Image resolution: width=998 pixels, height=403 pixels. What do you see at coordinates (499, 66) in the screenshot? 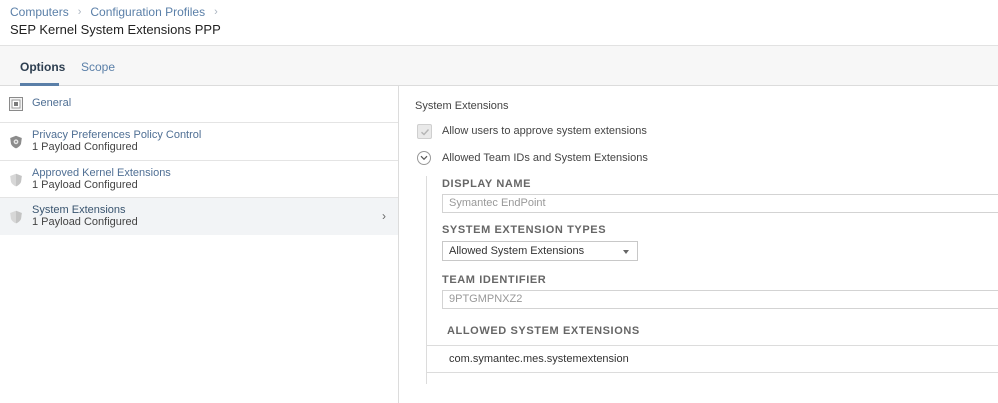
I see `tab-bar: Options Scope` at bounding box center [499, 66].